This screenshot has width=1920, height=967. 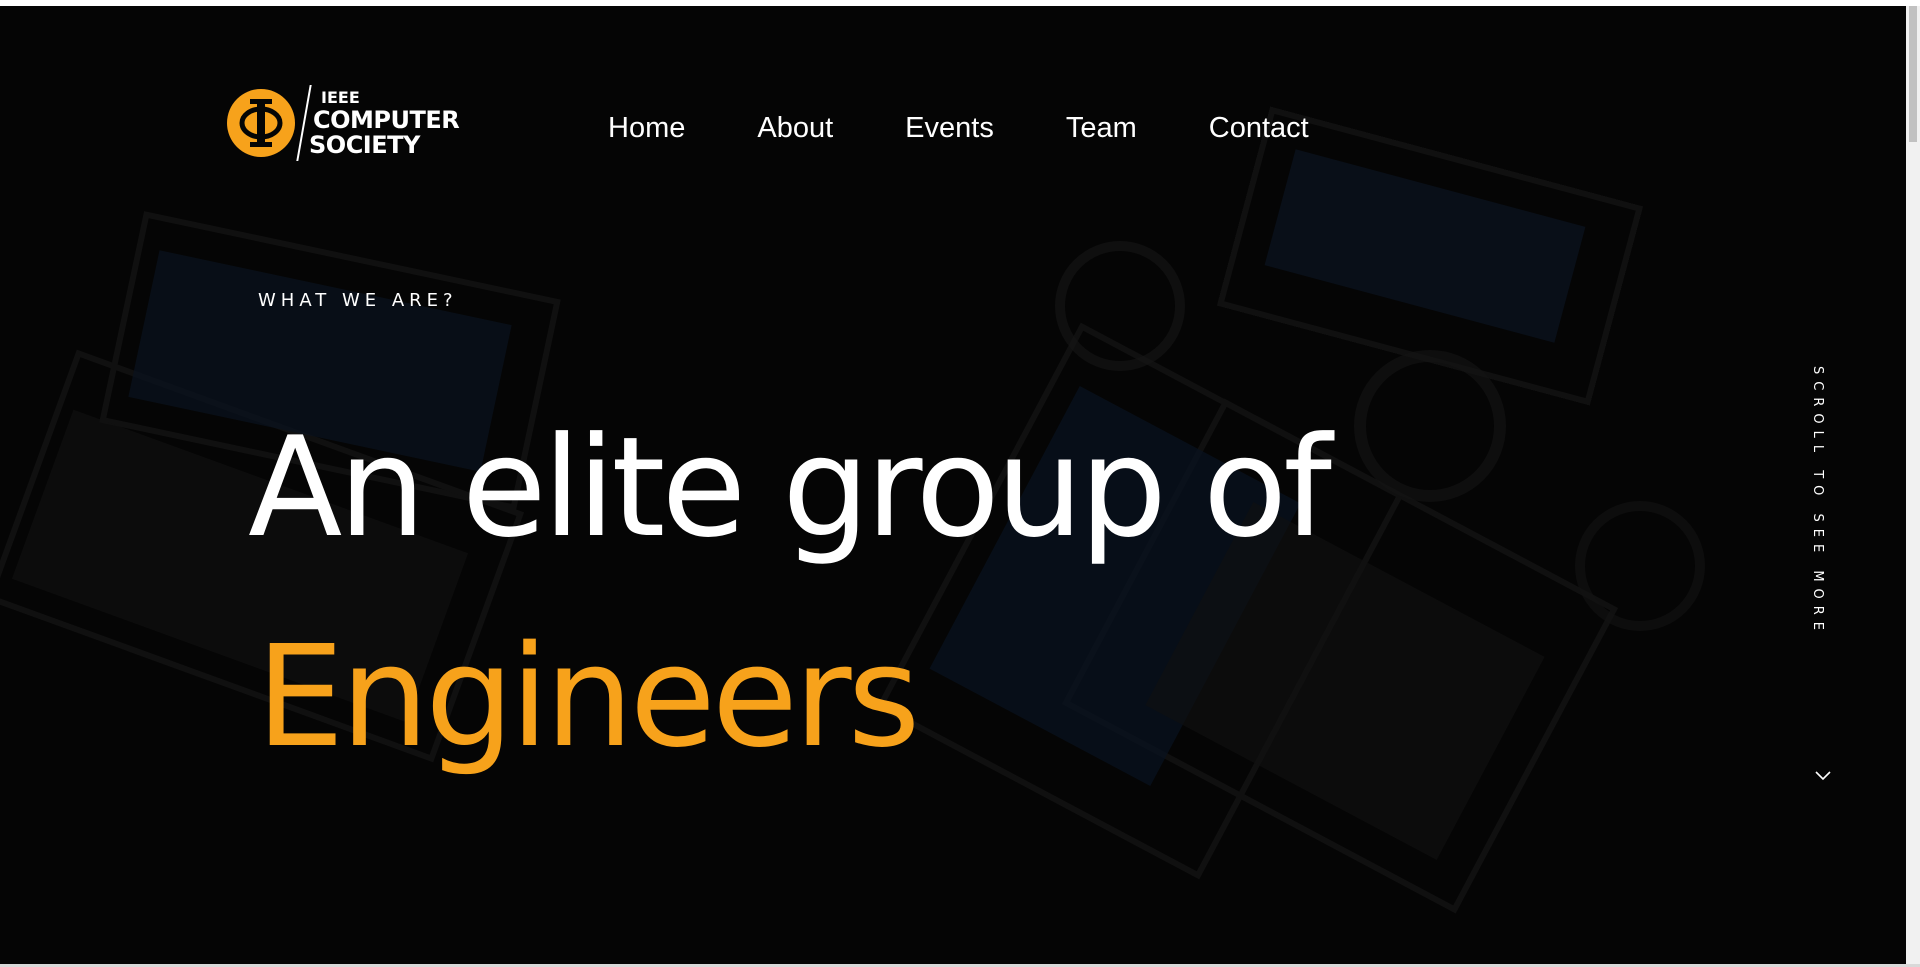 What do you see at coordinates (340, 97) in the screenshot?
I see `logo-line-ieee: IEEE` at bounding box center [340, 97].